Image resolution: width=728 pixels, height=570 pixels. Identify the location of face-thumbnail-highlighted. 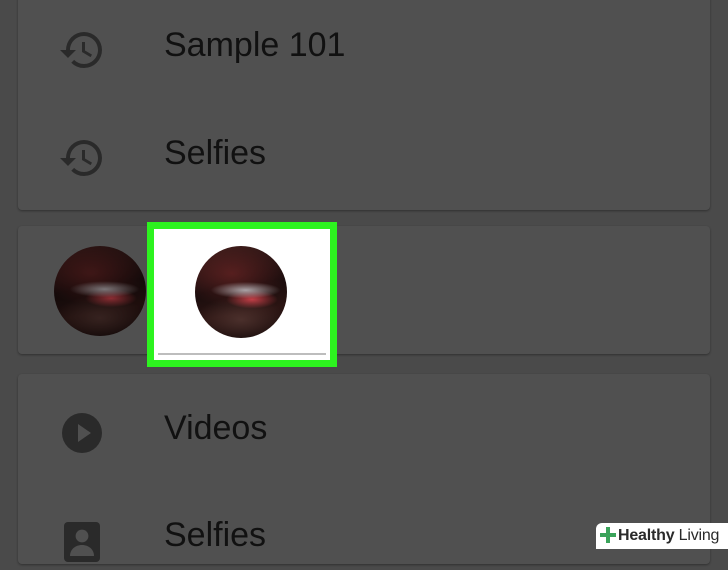
(241, 292).